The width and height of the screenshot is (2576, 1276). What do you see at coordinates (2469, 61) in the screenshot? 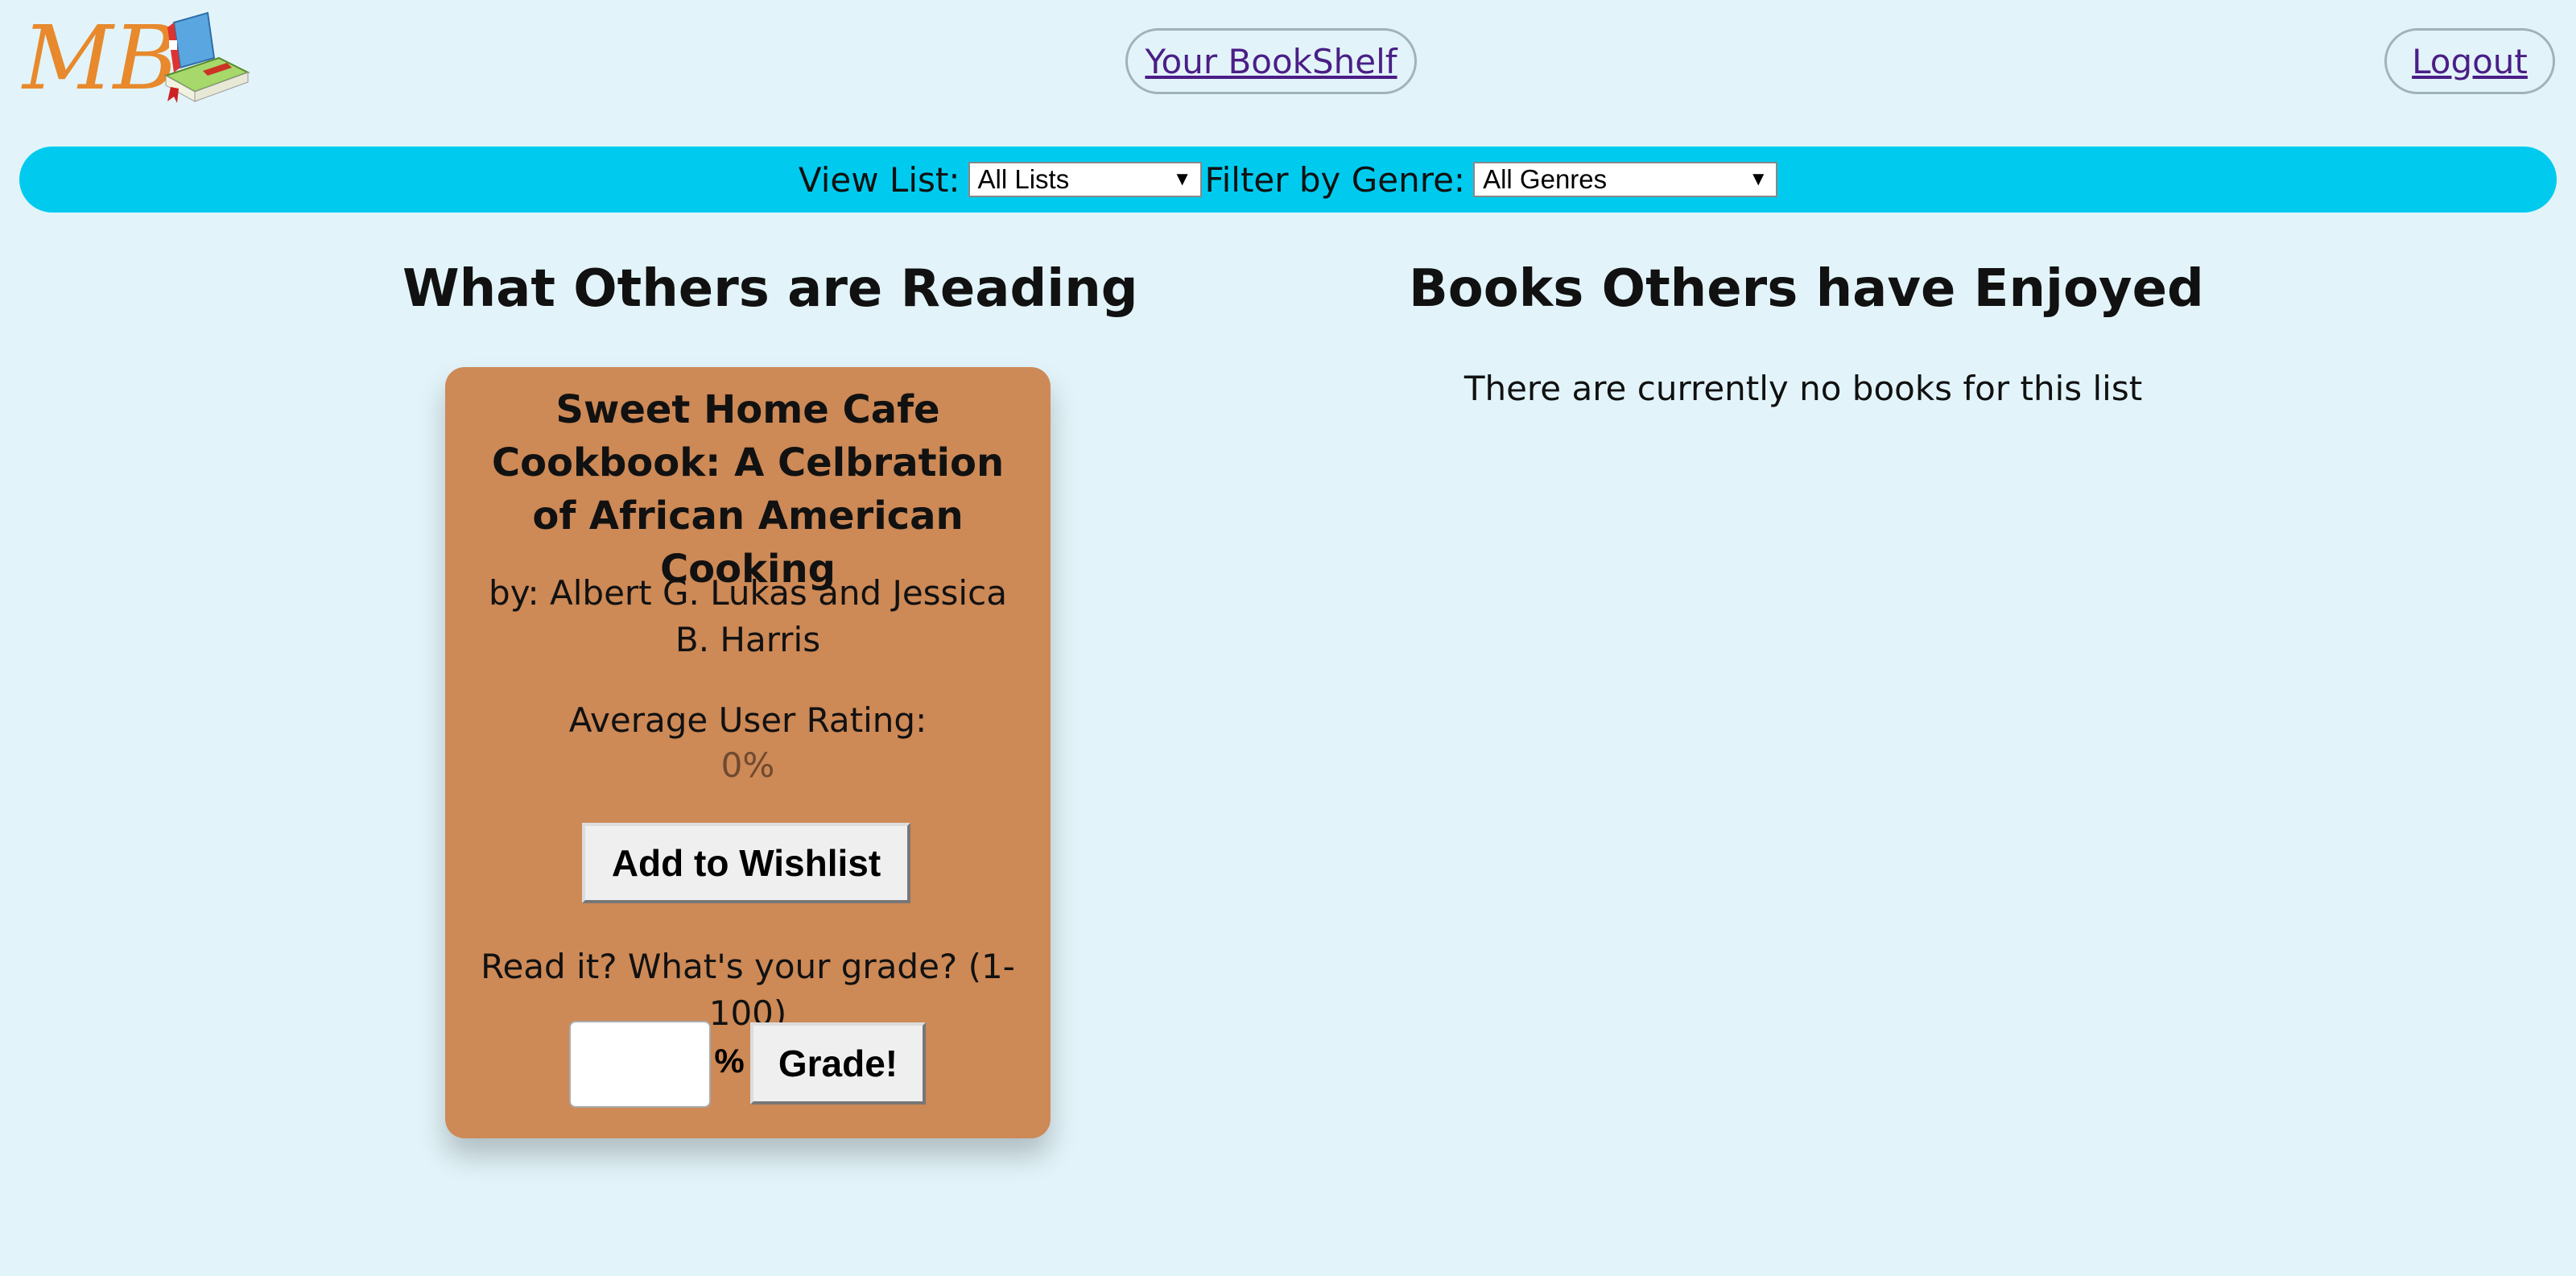
I see `logout-link: Logout` at bounding box center [2469, 61].